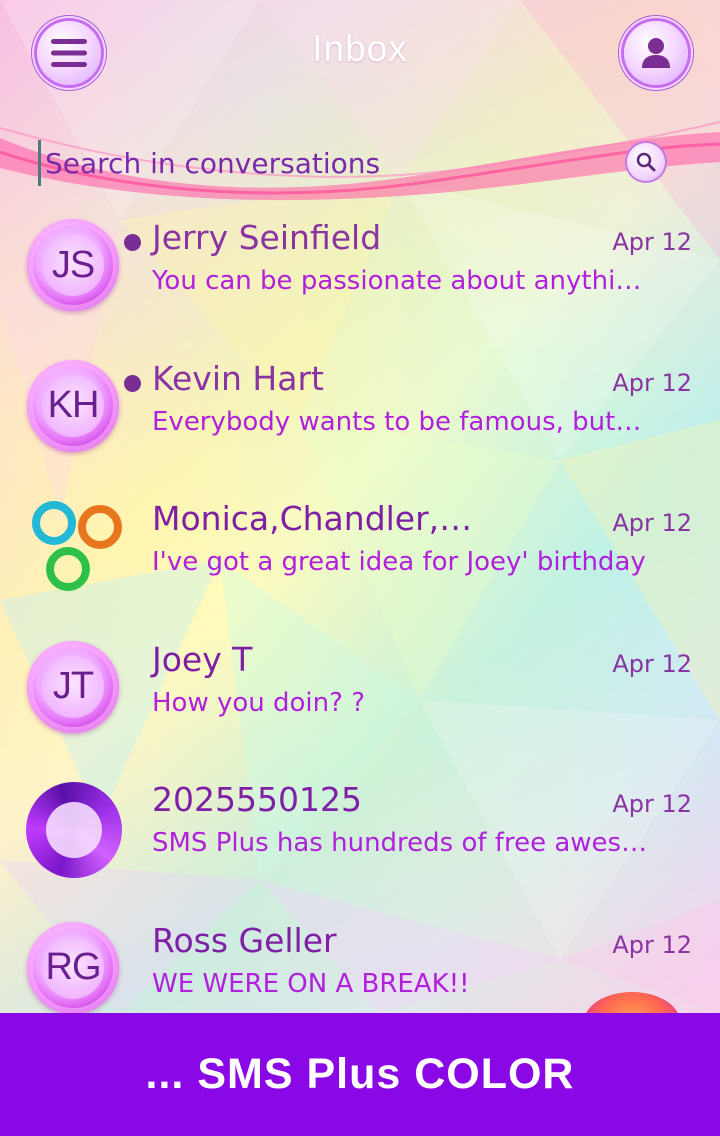  I want to click on promo-banner: ... SMS Plus COLOR, so click(360, 1074).